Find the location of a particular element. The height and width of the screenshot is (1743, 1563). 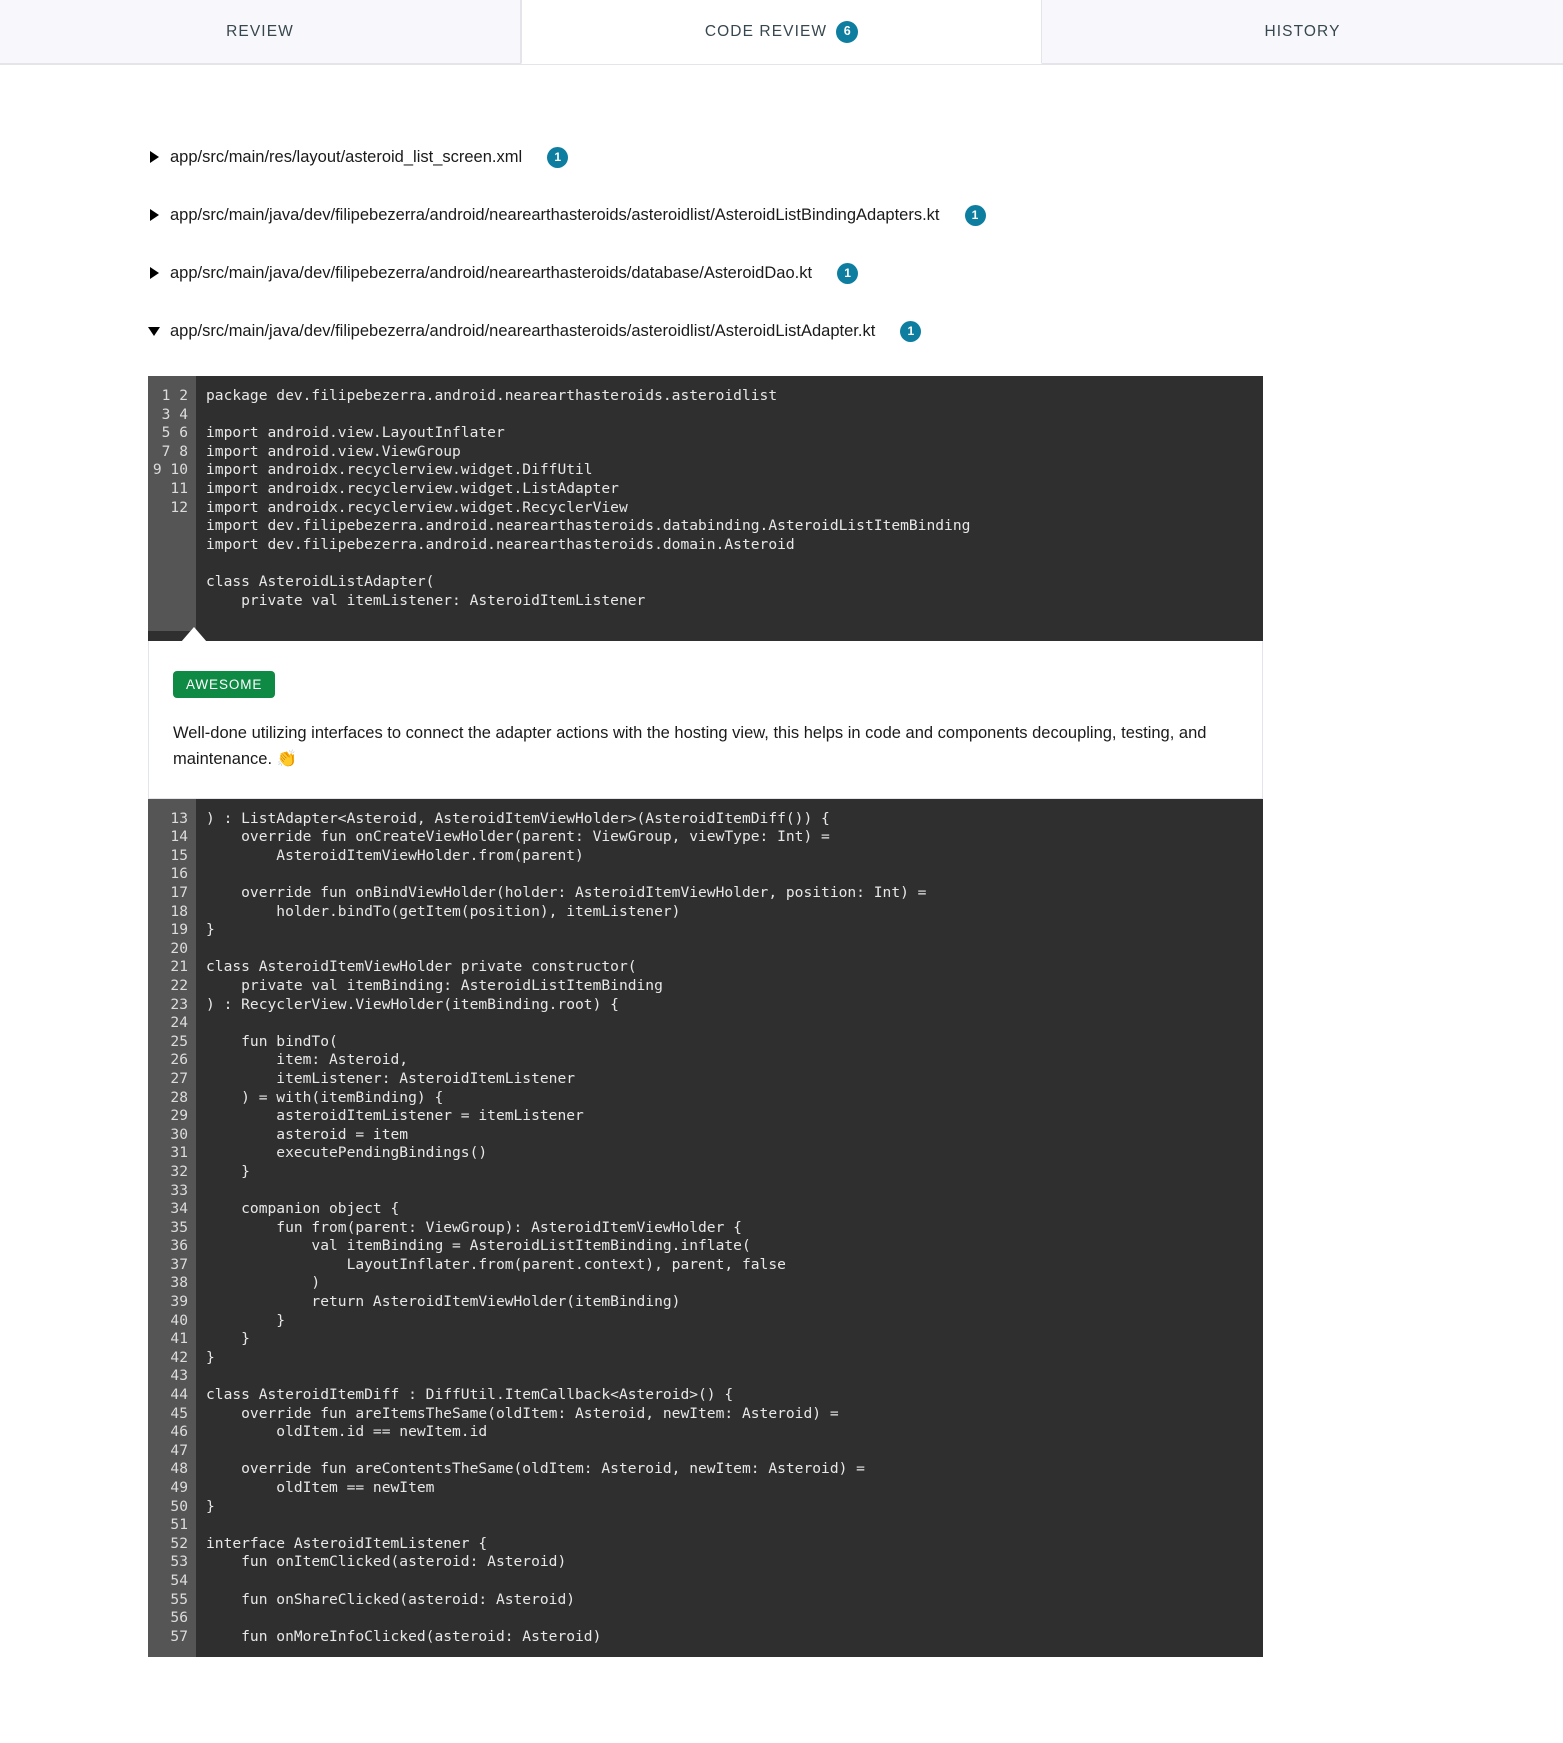

tab-bar: REVIEW CODE REVIEW 6 HISTORY is located at coordinates (781, 32).